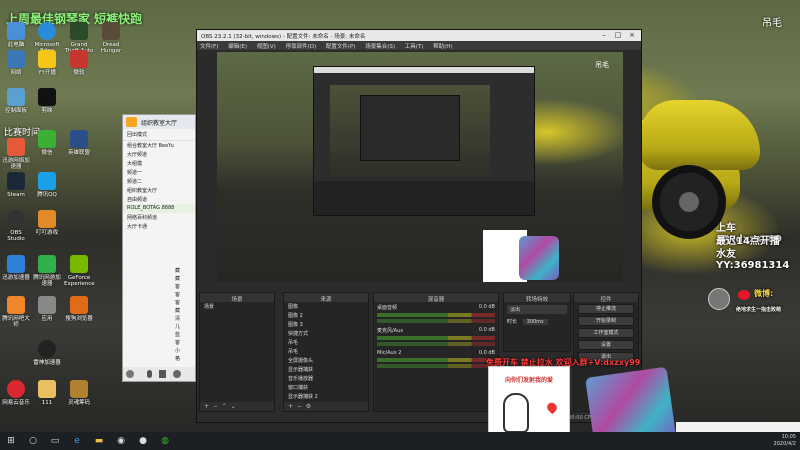 The width and height of the screenshot is (800, 450). I want to click on transition-select: 淡出, so click(537, 309).